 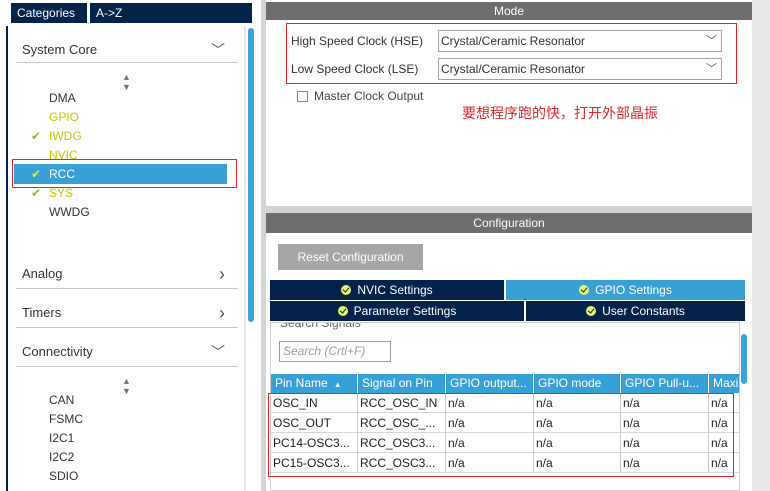 What do you see at coordinates (61, 438) in the screenshot?
I see `tree-item-i2c1: I2C1` at bounding box center [61, 438].